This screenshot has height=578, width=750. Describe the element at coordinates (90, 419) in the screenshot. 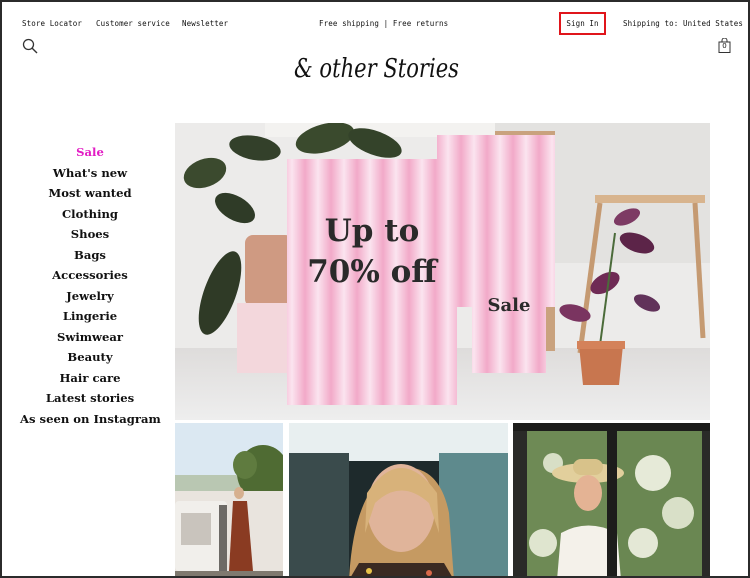

I see `nav-item-as-seen-on-instagram: As seen on Instagram` at that location.